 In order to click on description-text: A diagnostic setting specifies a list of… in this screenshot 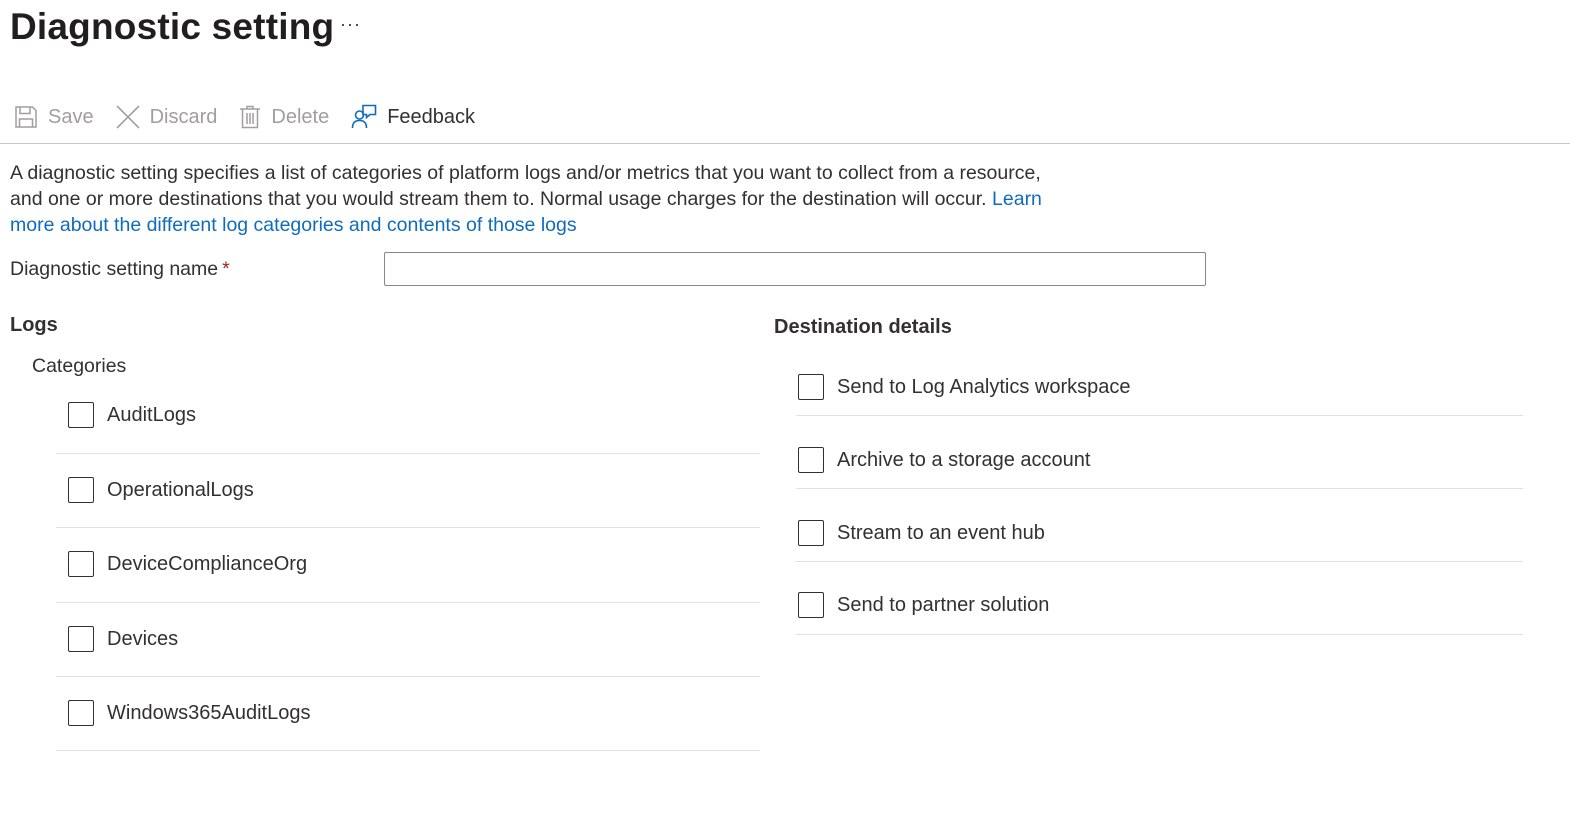, I will do `click(525, 186)`.